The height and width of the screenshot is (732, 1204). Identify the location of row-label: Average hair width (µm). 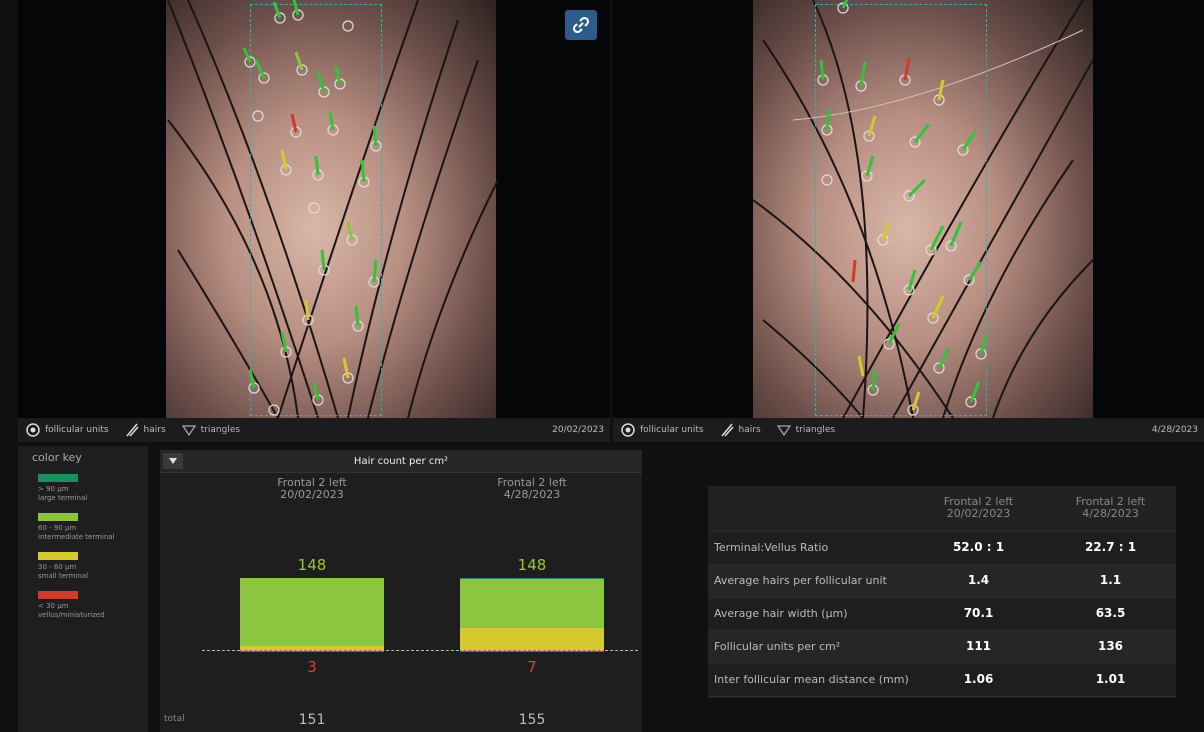
(781, 613).